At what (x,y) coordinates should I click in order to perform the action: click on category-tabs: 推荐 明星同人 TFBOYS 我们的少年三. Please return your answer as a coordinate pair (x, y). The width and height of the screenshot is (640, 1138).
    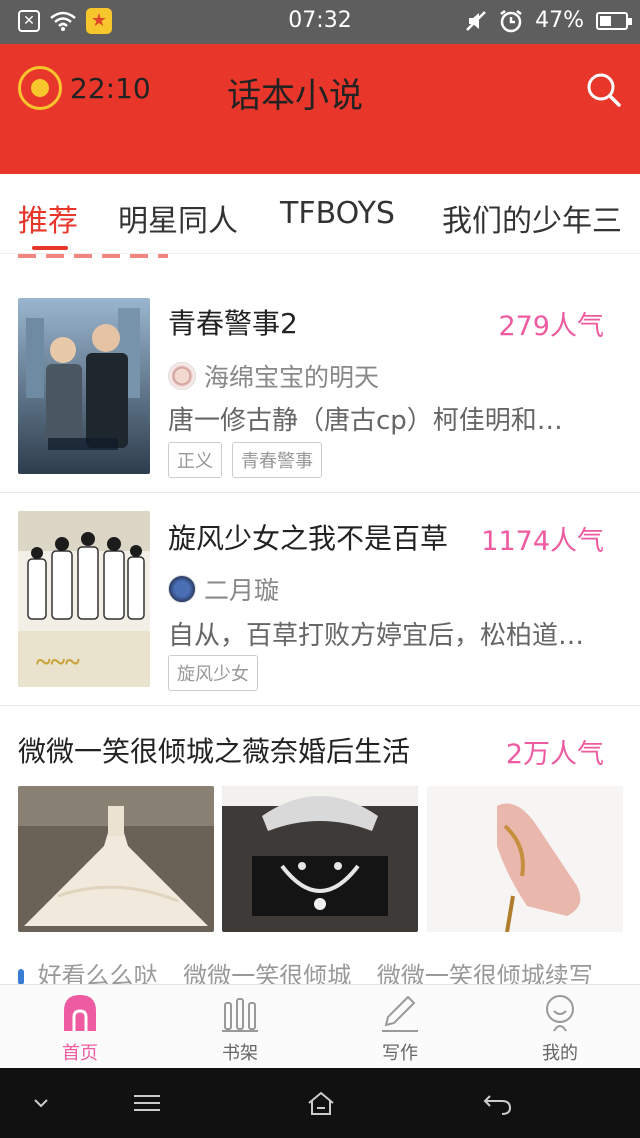
    Looking at the image, I should click on (320, 214).